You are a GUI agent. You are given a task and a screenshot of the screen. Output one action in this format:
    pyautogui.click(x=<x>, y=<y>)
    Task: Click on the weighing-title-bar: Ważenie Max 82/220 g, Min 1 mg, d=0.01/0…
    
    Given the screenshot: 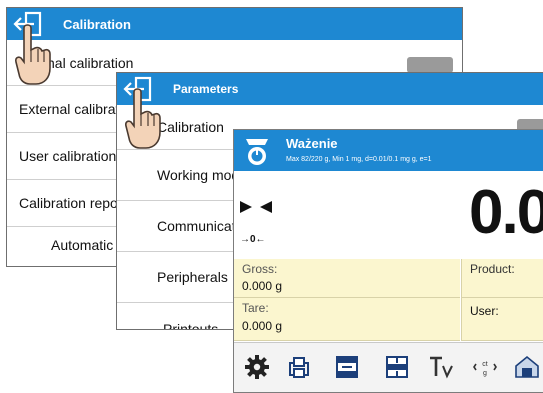 What is the action you would take?
    pyautogui.click(x=388, y=150)
    